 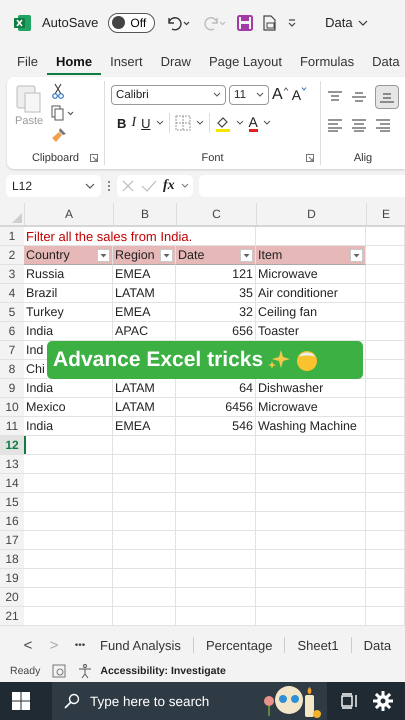 I want to click on align-bottom-icon, so click(x=387, y=97).